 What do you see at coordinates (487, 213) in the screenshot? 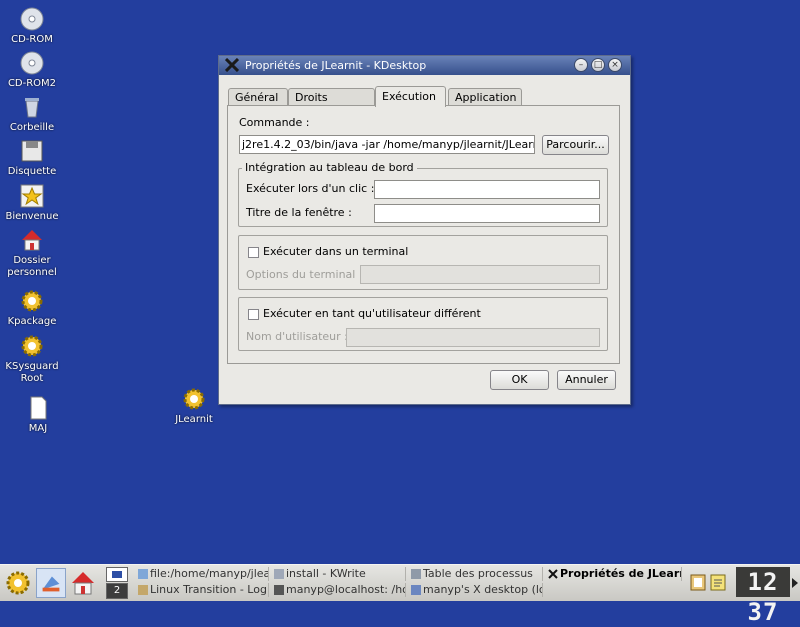
I see `window-title-input` at bounding box center [487, 213].